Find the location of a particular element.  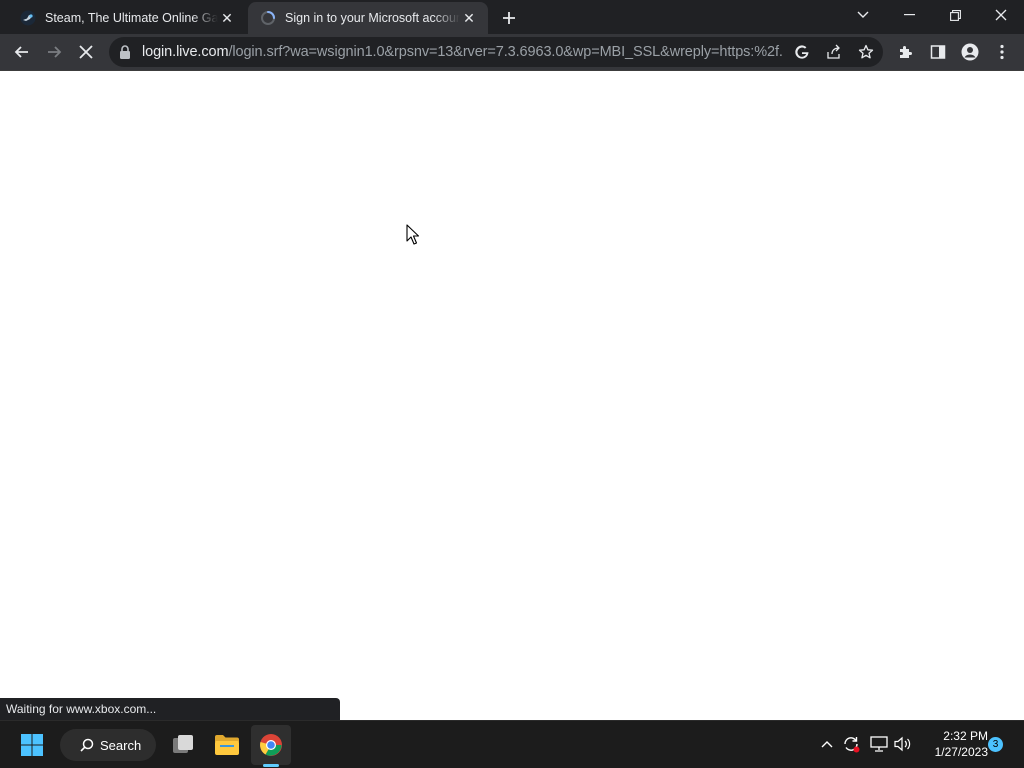

side-panel-icon is located at coordinates (938, 52).